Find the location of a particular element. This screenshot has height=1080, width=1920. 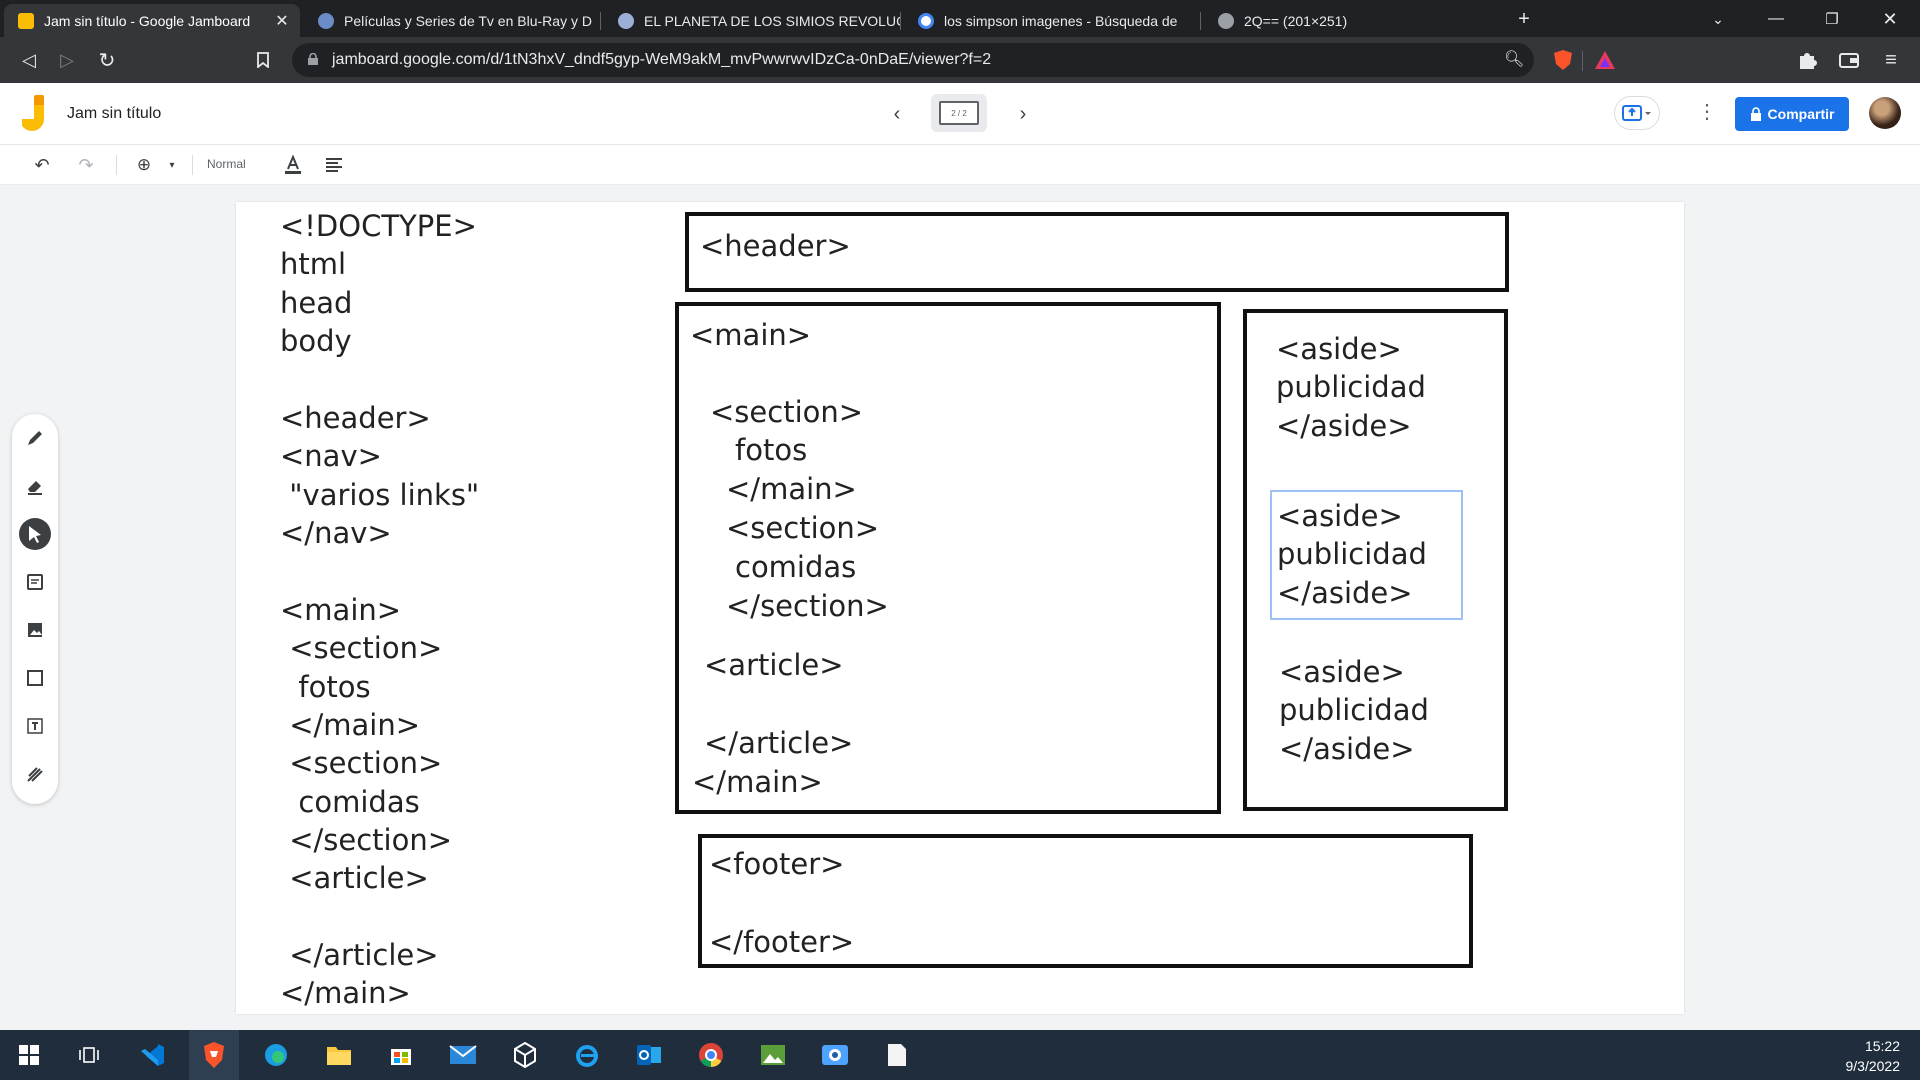

article-close: </article> is located at coordinates (779, 743).